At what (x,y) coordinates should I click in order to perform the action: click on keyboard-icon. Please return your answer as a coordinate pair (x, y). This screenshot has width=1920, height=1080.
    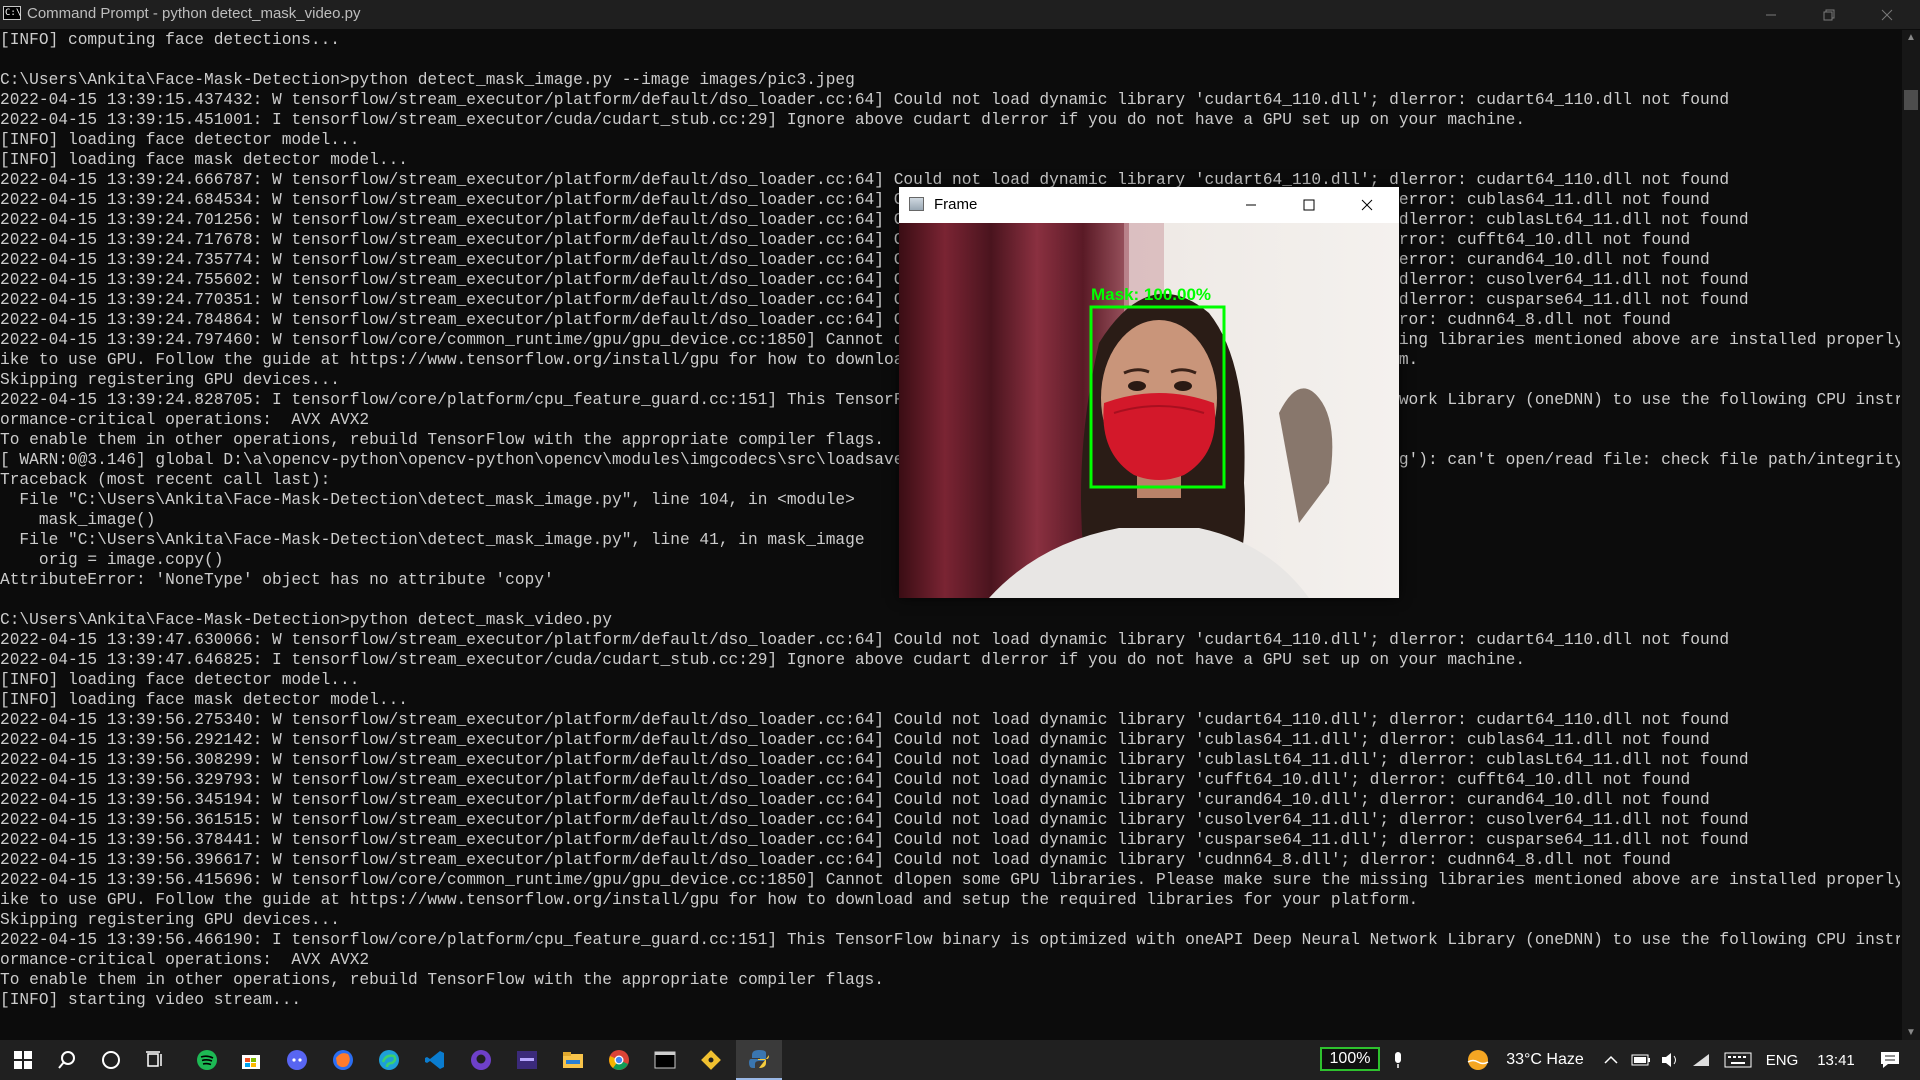
    Looking at the image, I should click on (1738, 1060).